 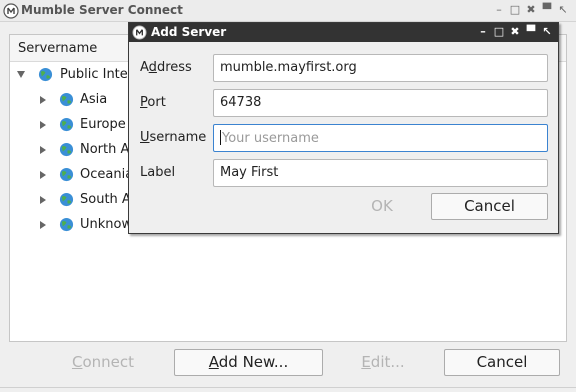 What do you see at coordinates (288, 387) in the screenshot?
I see `window-bottom-edge` at bounding box center [288, 387].